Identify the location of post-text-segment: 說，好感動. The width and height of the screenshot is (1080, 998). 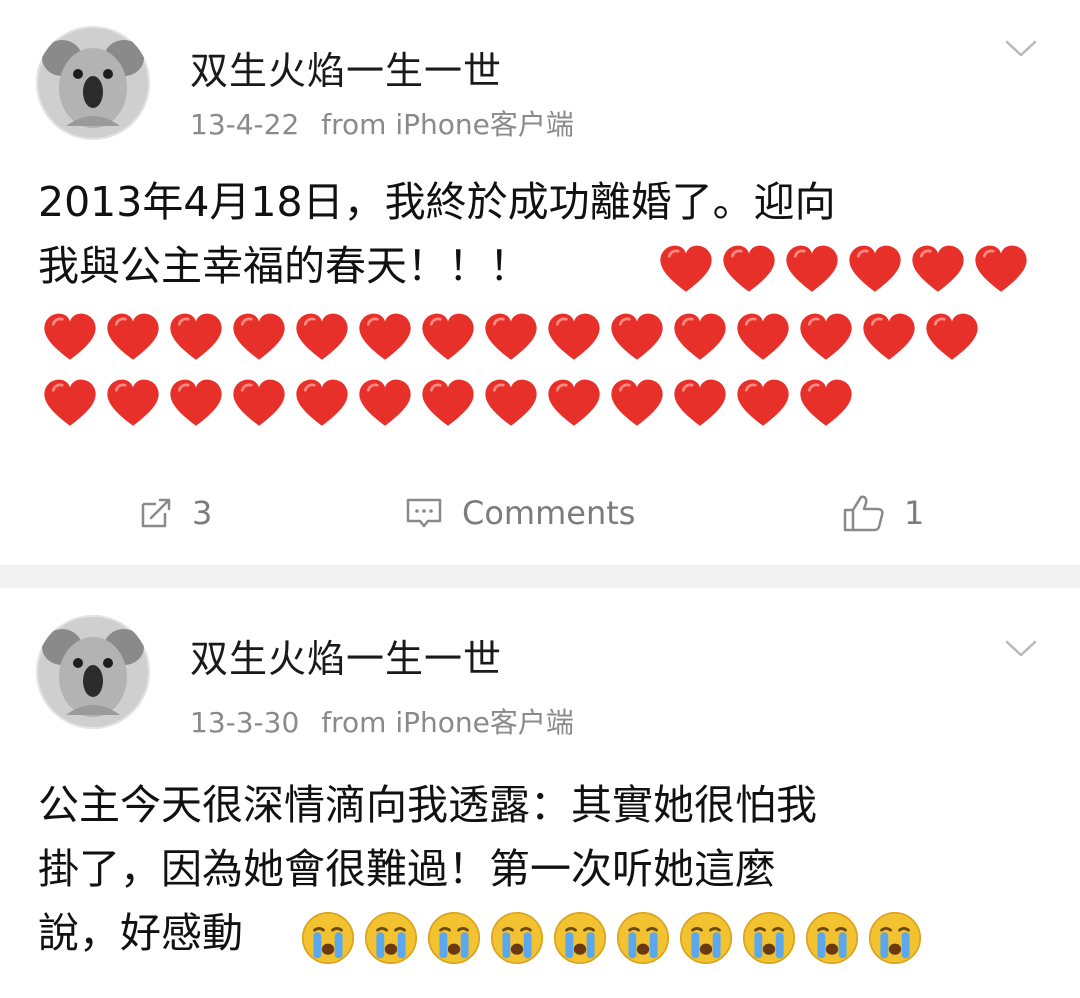
(140, 933).